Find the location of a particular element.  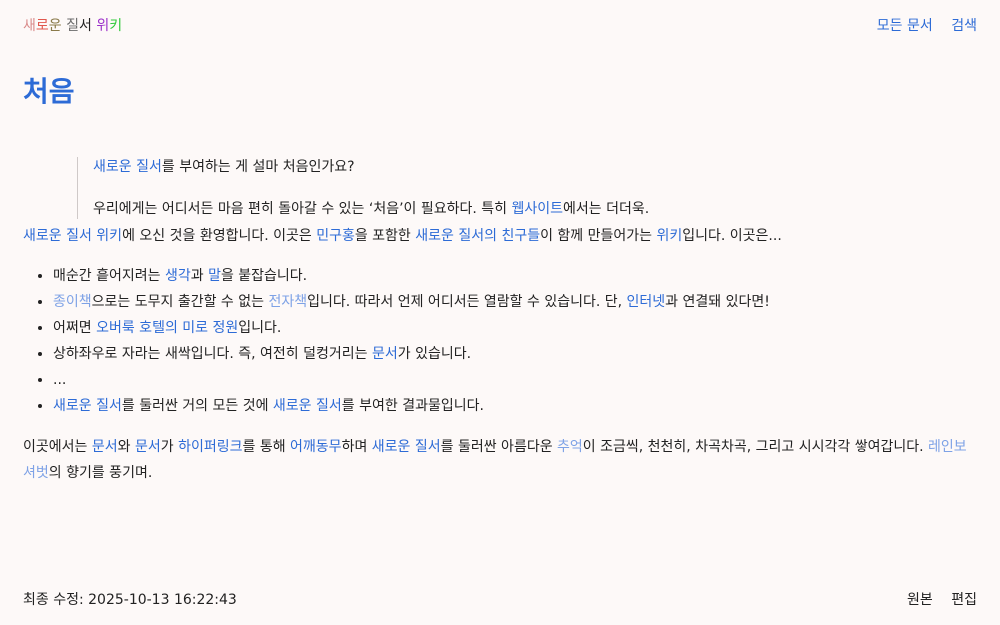

page-title: 처음 is located at coordinates (49, 91).